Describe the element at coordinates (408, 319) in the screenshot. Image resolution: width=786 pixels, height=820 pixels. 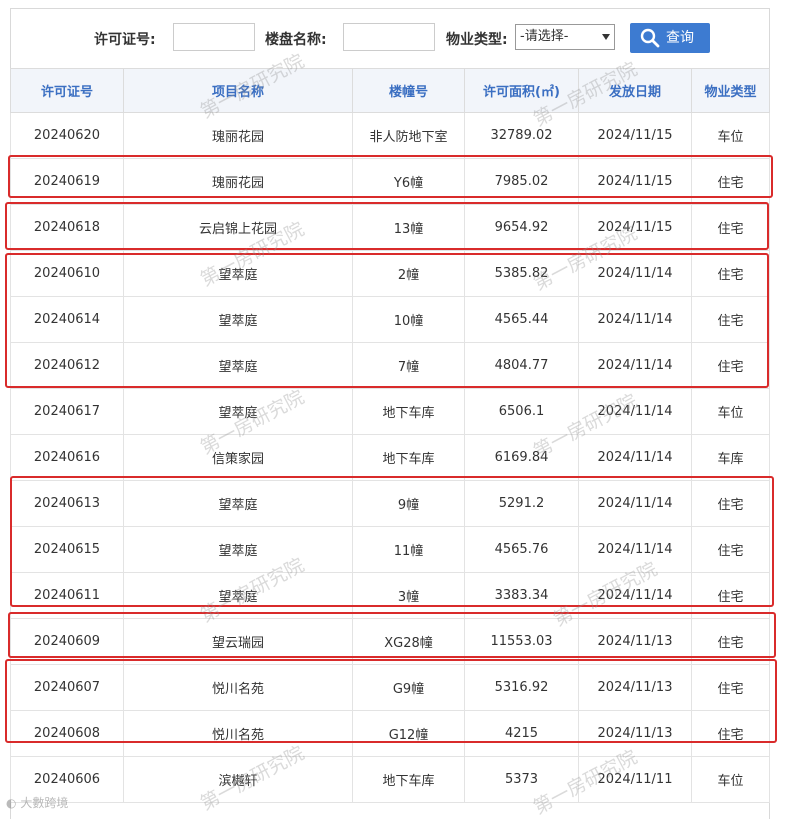
I see `building-no-cell: 10幢` at that location.